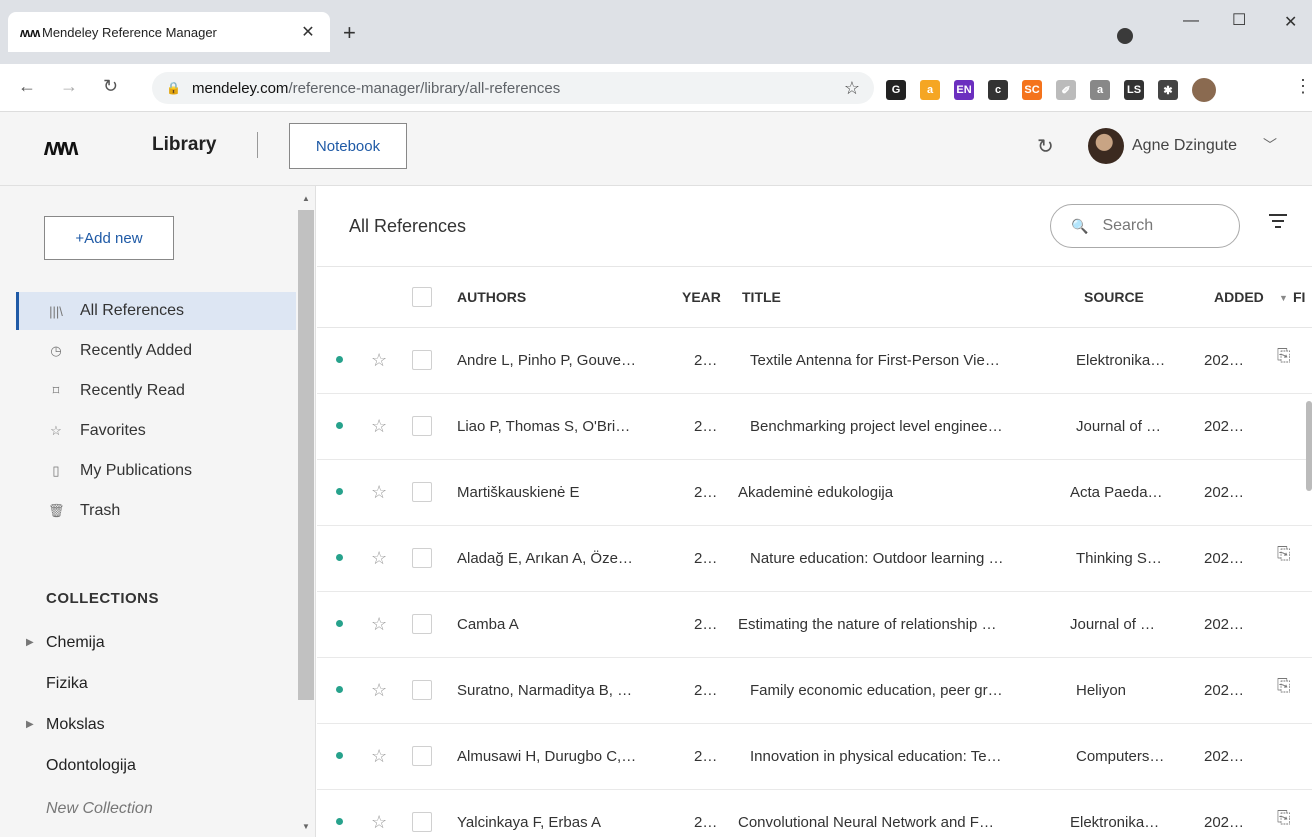 This screenshot has width=1312, height=837. What do you see at coordinates (308, 32) in the screenshot?
I see `tab-close-icon: ✕` at bounding box center [308, 32].